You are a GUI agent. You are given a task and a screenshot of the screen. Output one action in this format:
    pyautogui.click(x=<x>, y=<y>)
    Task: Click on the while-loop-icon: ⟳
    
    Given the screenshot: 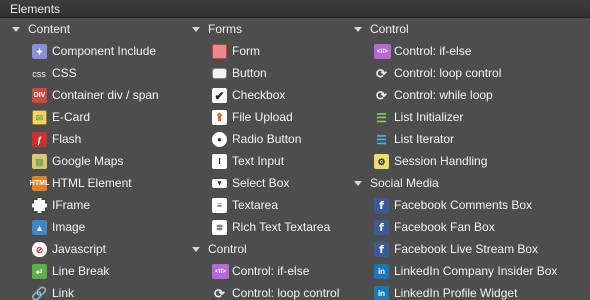 What is the action you would take?
    pyautogui.click(x=381, y=95)
    